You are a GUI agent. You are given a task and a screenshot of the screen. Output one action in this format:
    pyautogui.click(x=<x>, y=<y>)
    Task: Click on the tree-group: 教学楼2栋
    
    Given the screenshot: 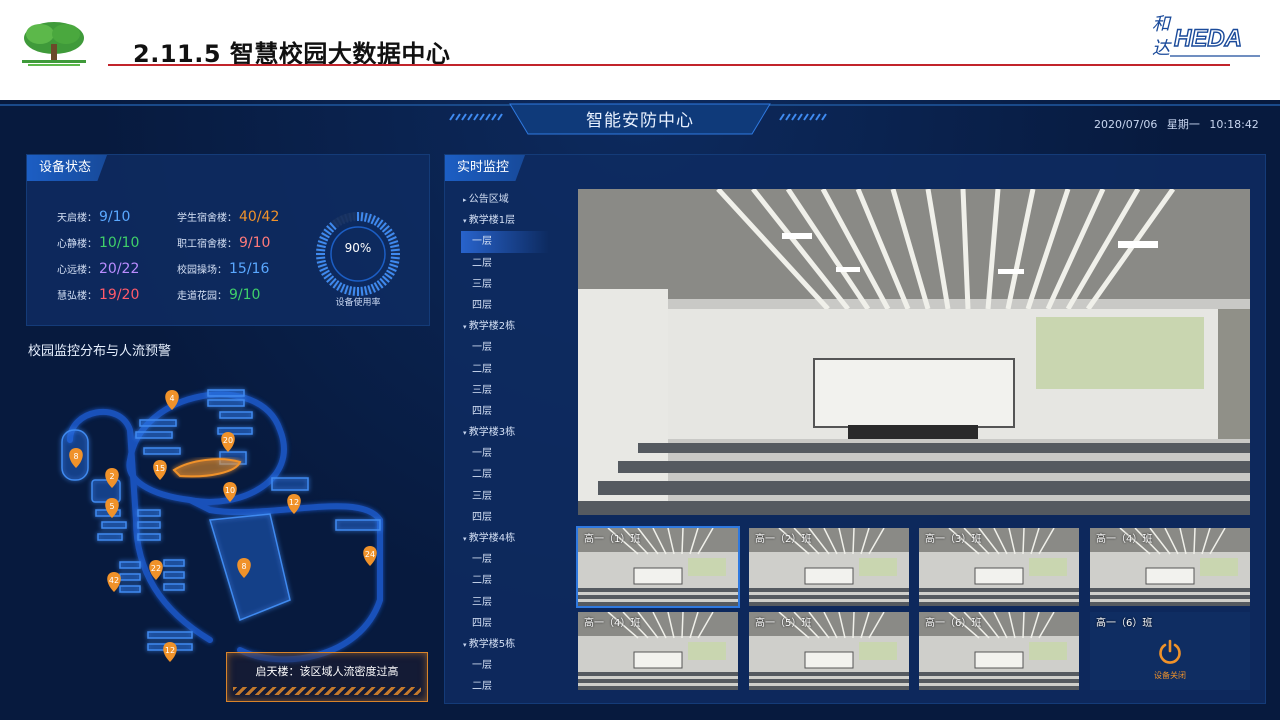 What is the action you would take?
    pyautogui.click(x=518, y=326)
    